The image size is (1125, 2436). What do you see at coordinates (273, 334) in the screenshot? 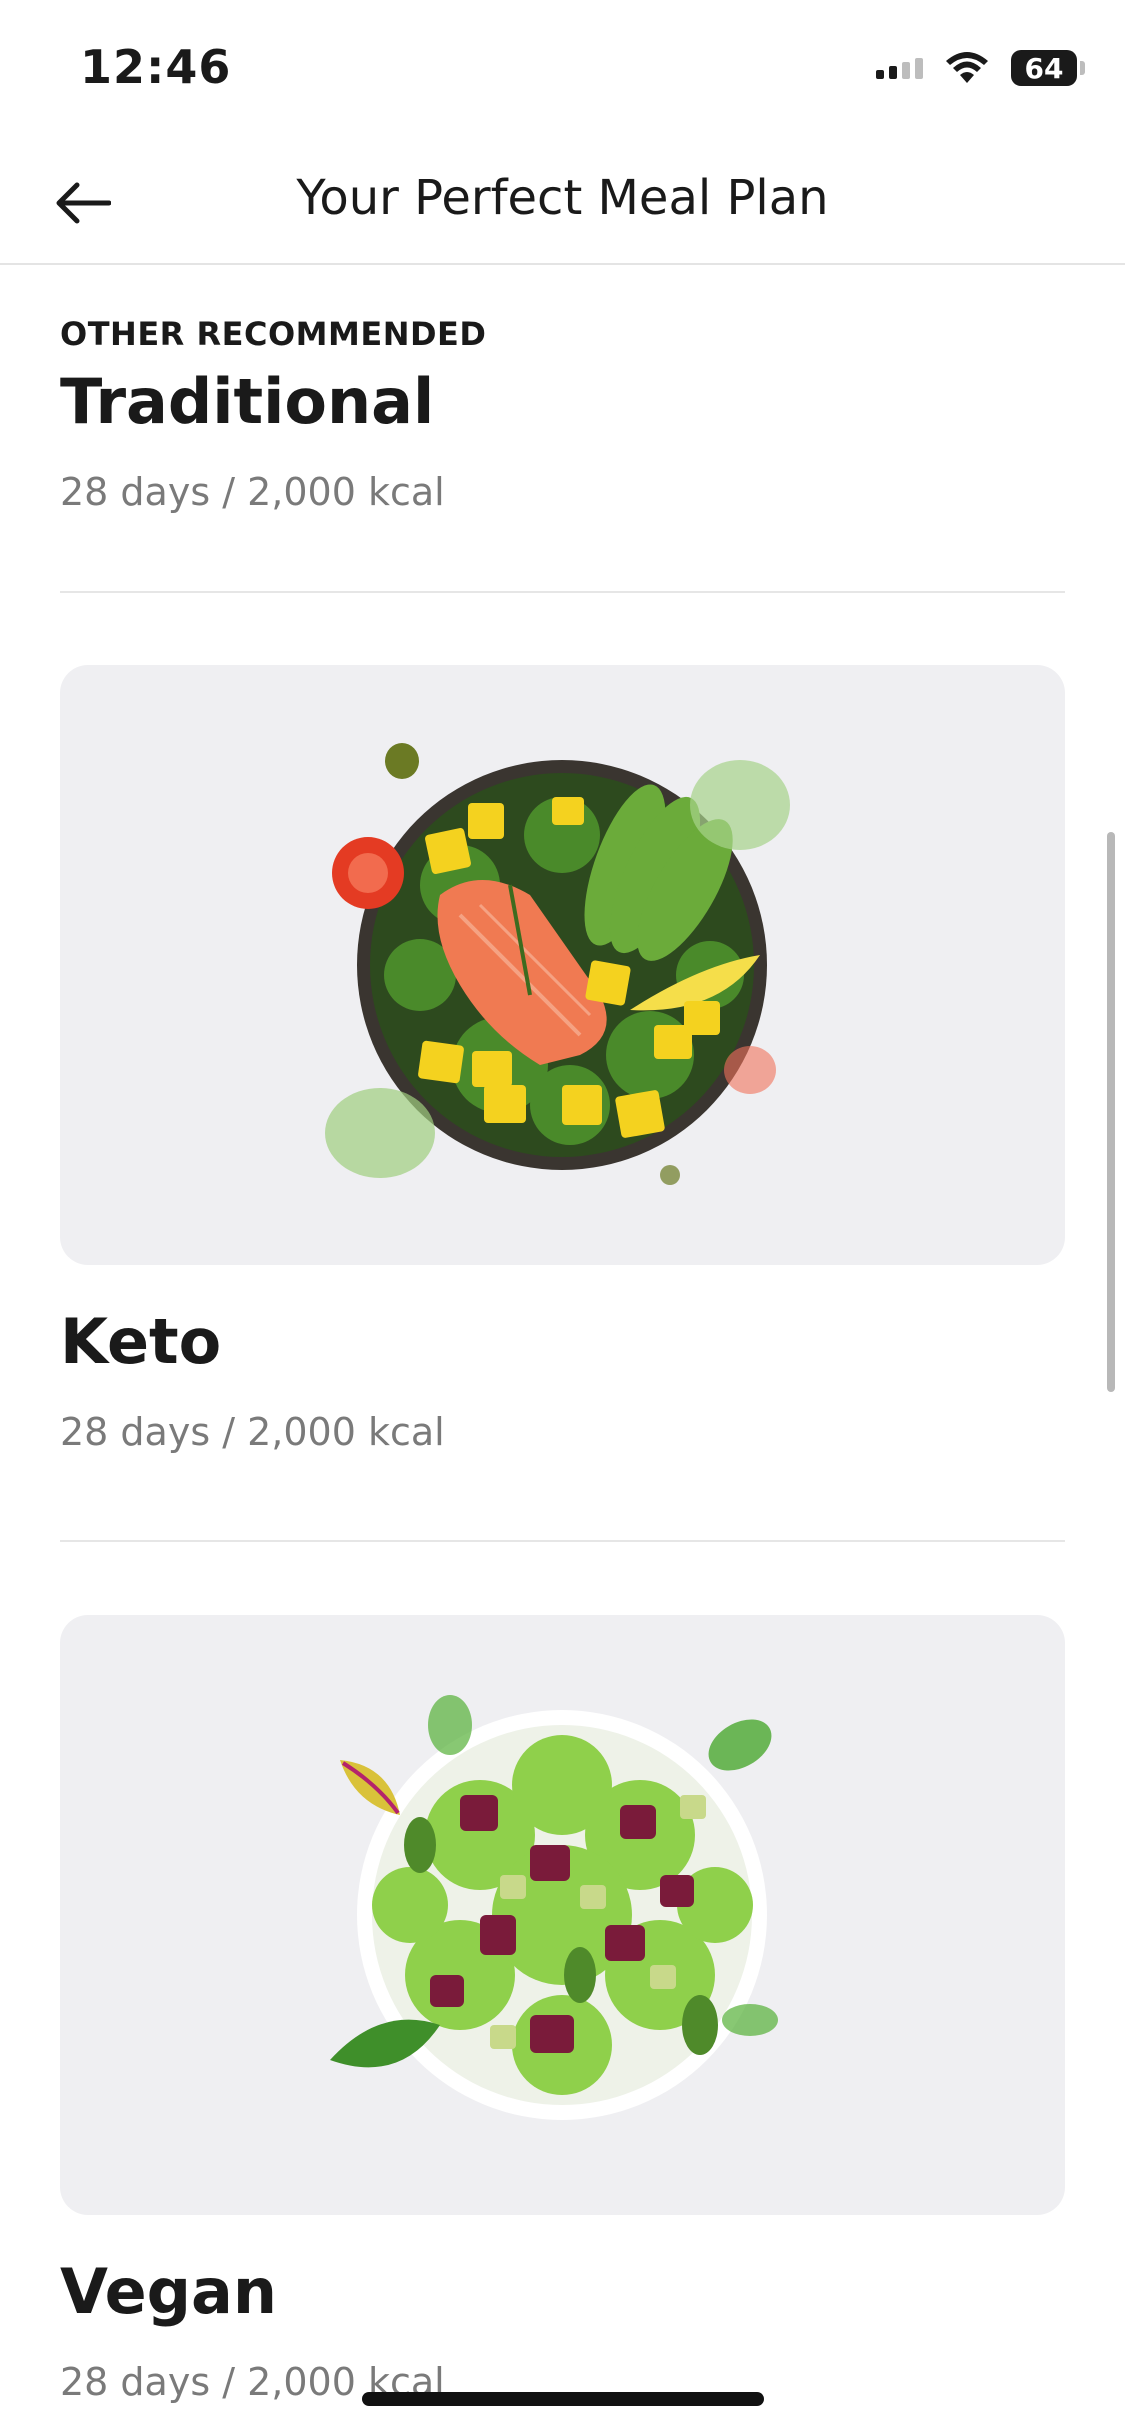
I see `section-eyebrow: OTHER RECOMMENDED` at bounding box center [273, 334].